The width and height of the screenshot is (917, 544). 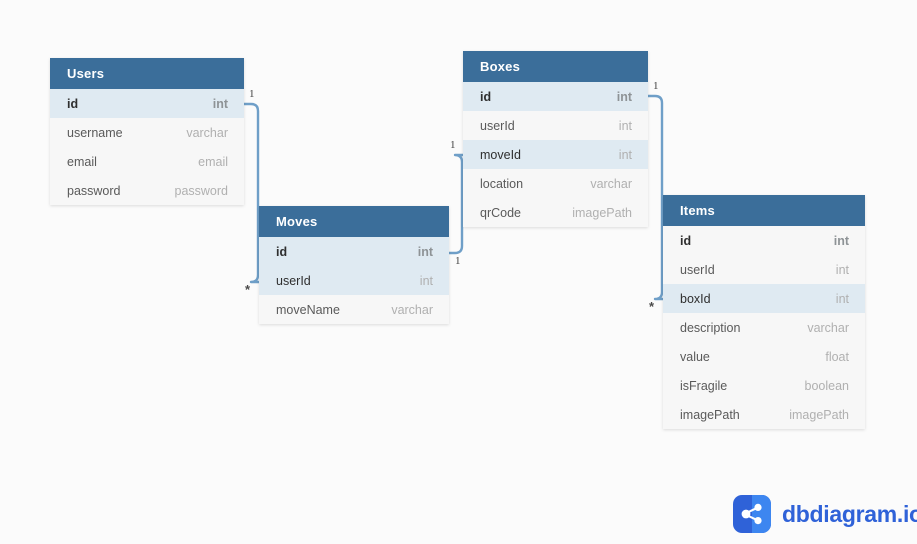 I want to click on field-name: email, so click(x=82, y=161).